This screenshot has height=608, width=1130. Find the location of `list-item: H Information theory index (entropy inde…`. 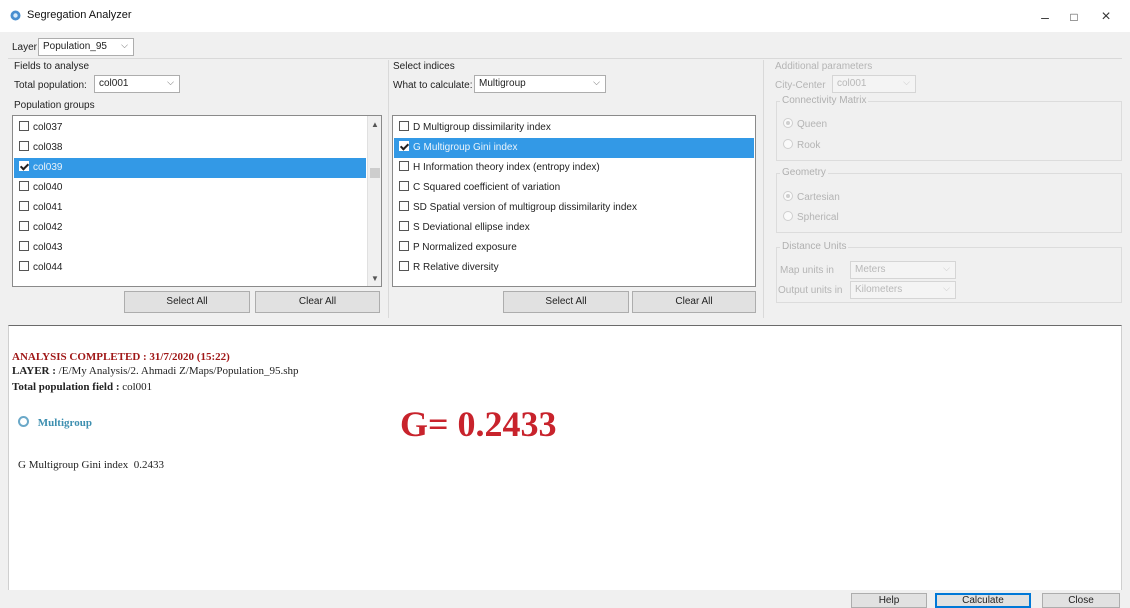

list-item: H Information theory index (entropy inde… is located at coordinates (574, 168).